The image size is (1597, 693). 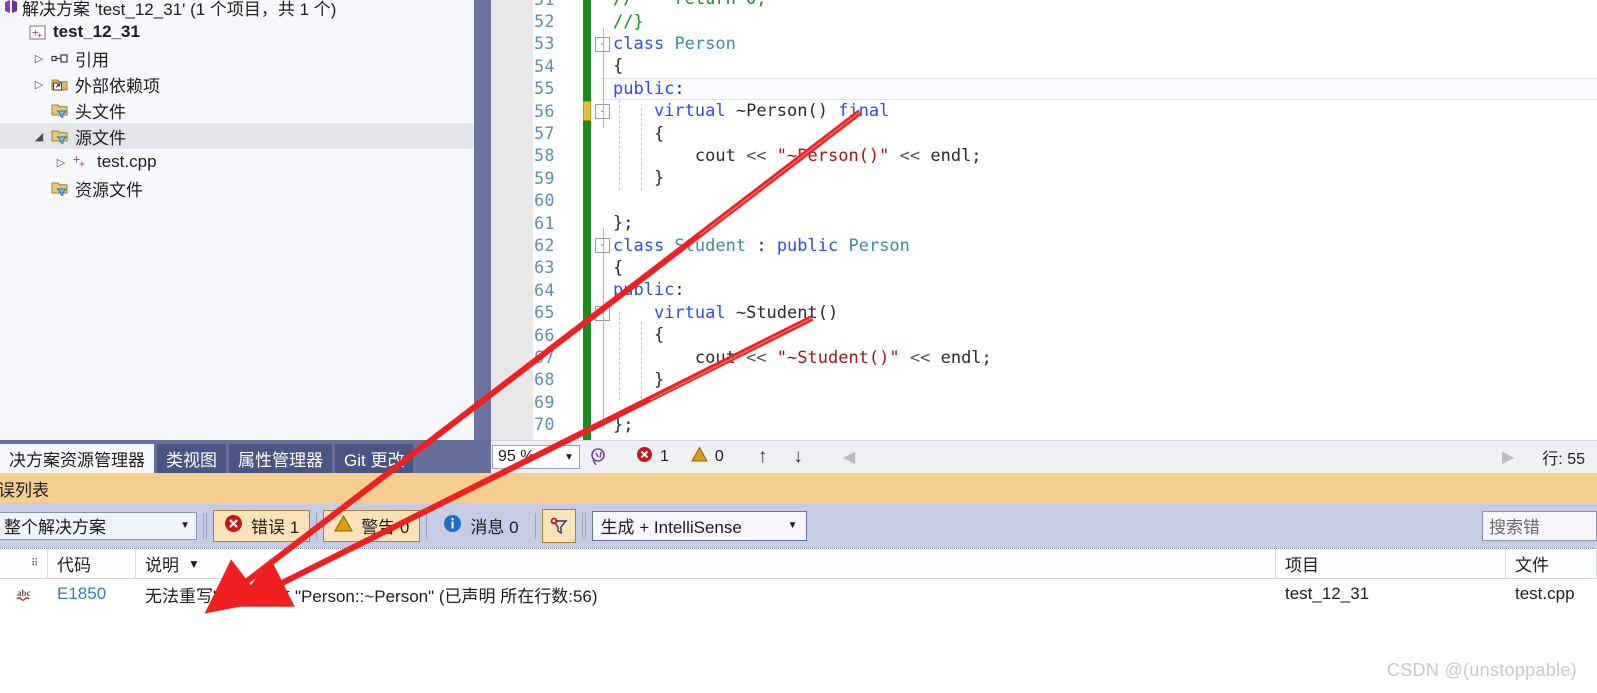 I want to click on scope-dropdown: 整个解决方案 ▼, so click(x=98, y=525).